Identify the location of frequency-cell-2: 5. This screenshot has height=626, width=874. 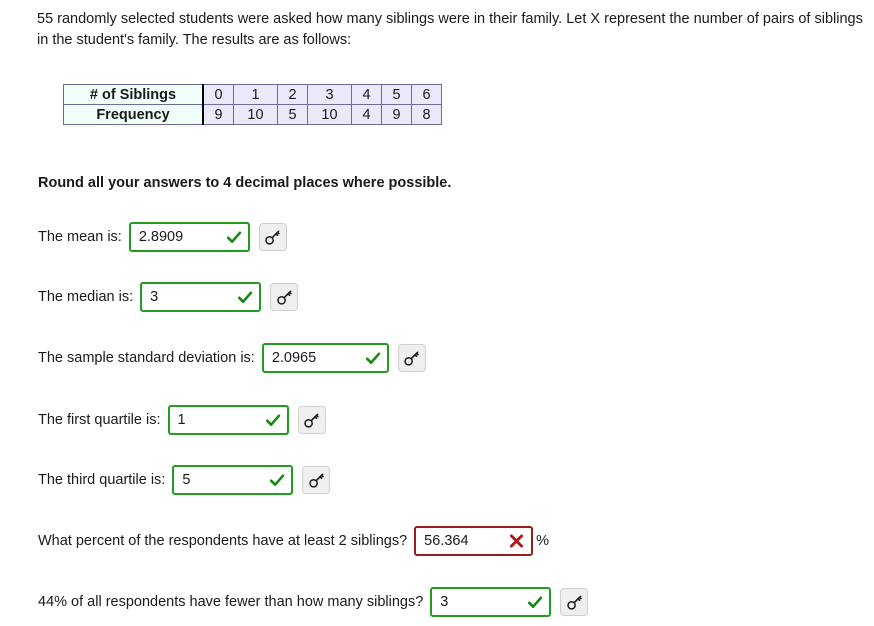
(292, 114).